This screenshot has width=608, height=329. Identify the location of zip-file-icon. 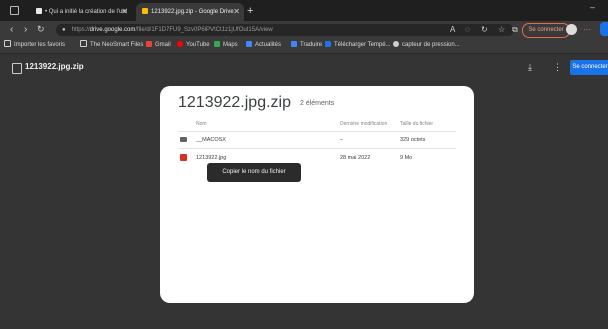
(17, 68).